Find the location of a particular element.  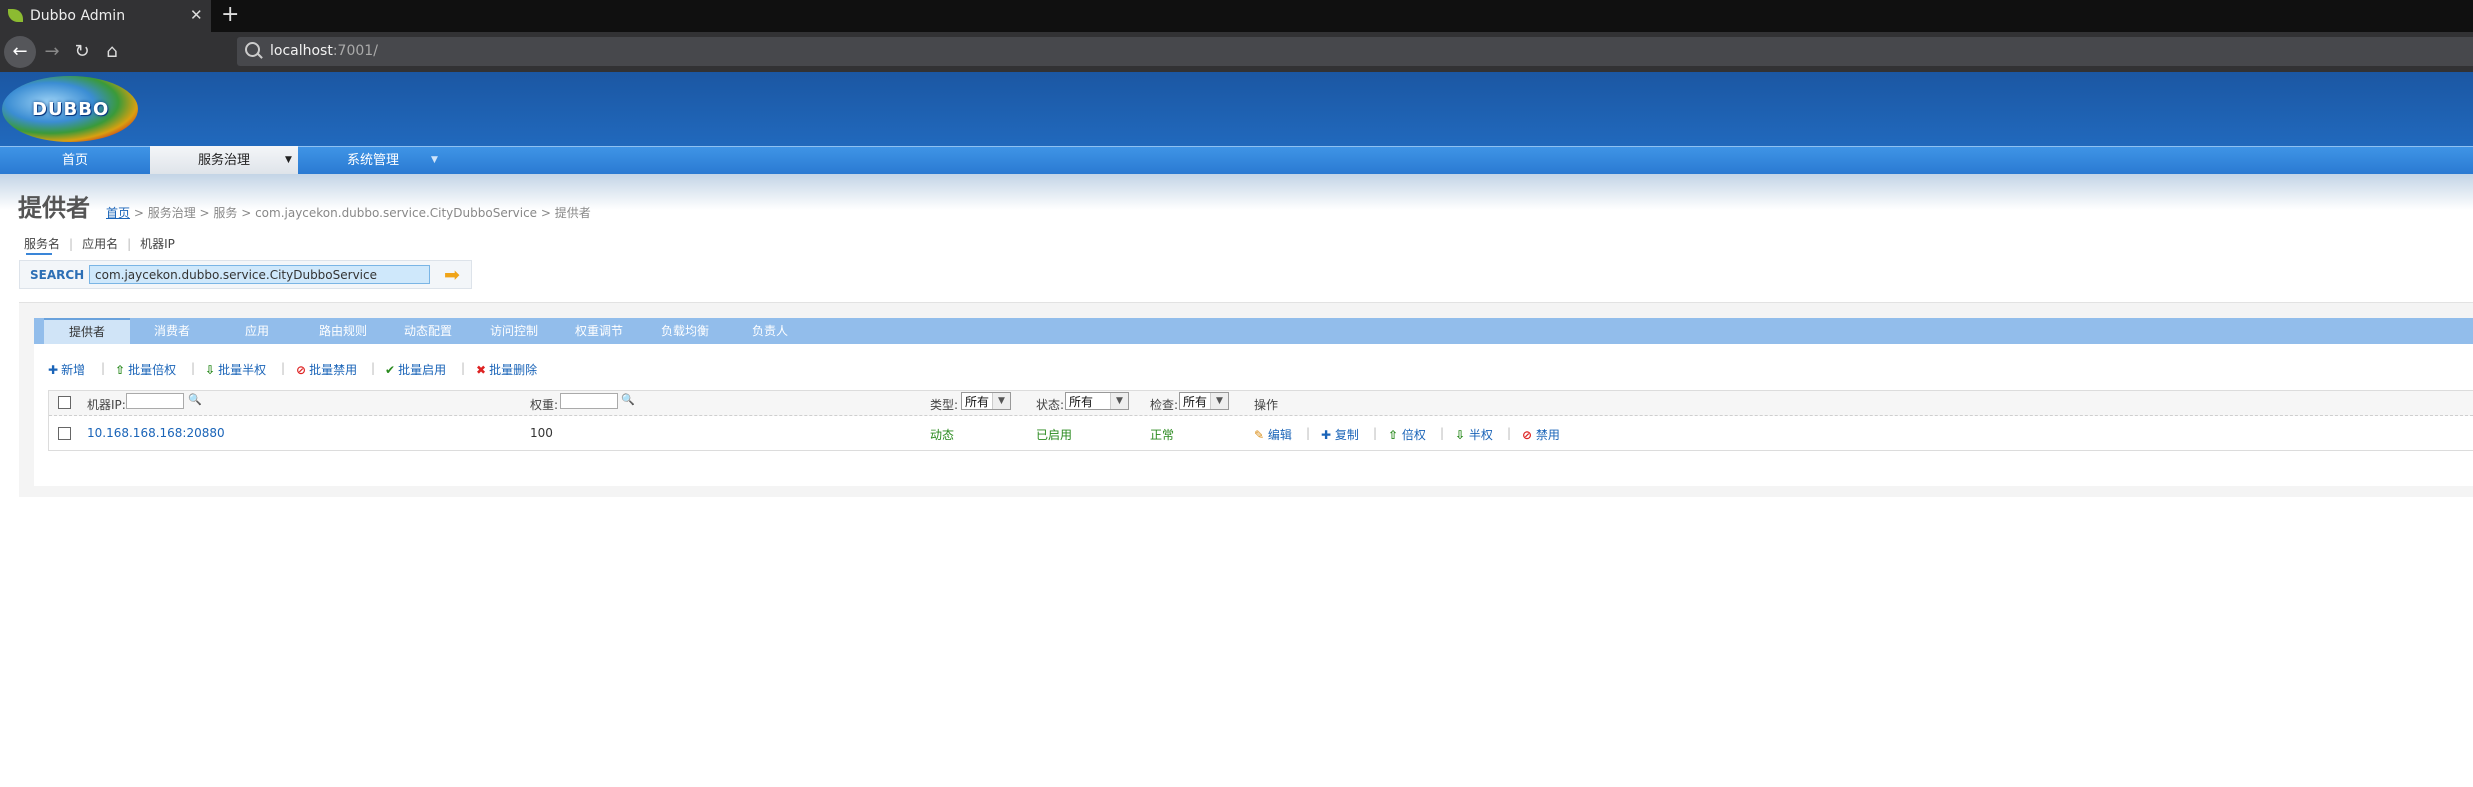

search-type-tabs: 服务名 | 应用名 | 机器IP is located at coordinates (99, 245).